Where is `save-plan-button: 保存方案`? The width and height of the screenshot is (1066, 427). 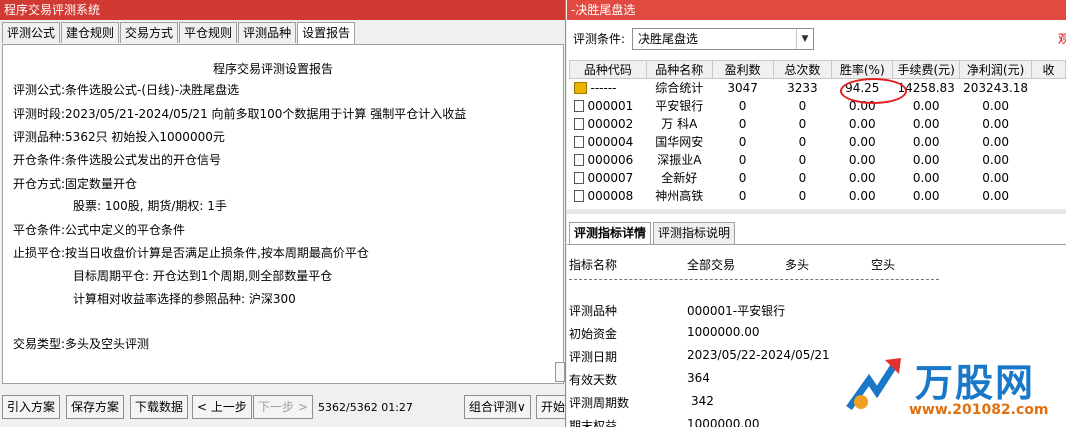 save-plan-button: 保存方案 is located at coordinates (95, 407).